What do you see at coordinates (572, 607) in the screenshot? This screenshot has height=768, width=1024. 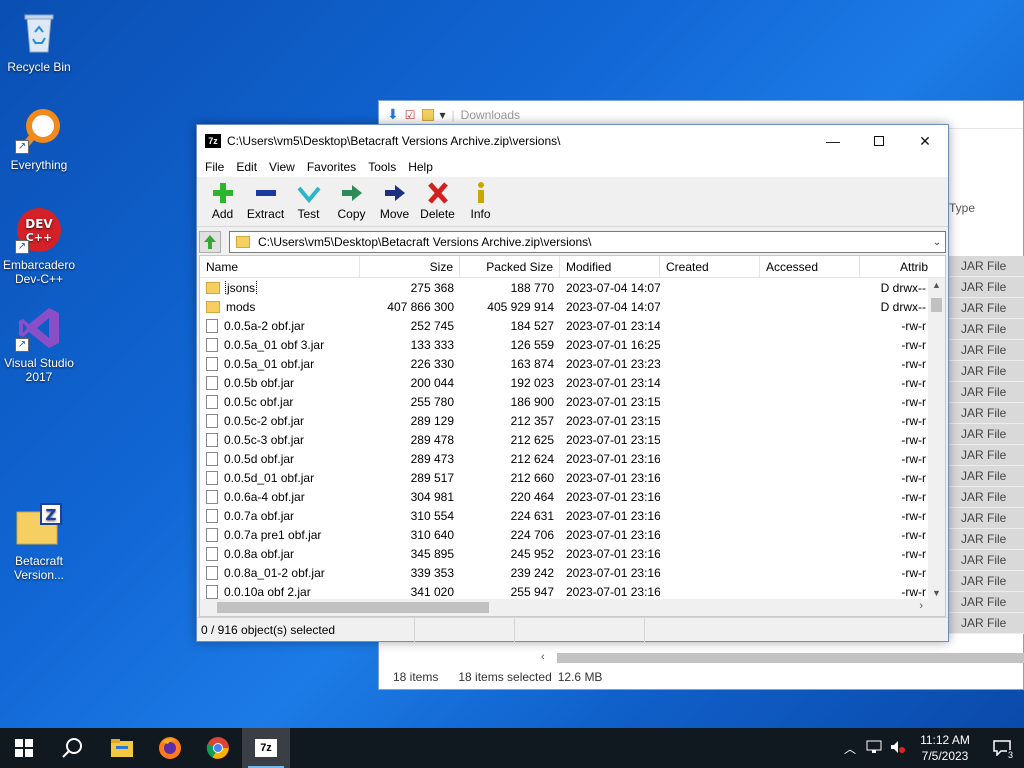 I see `horizontal-scrollbar: ›` at bounding box center [572, 607].